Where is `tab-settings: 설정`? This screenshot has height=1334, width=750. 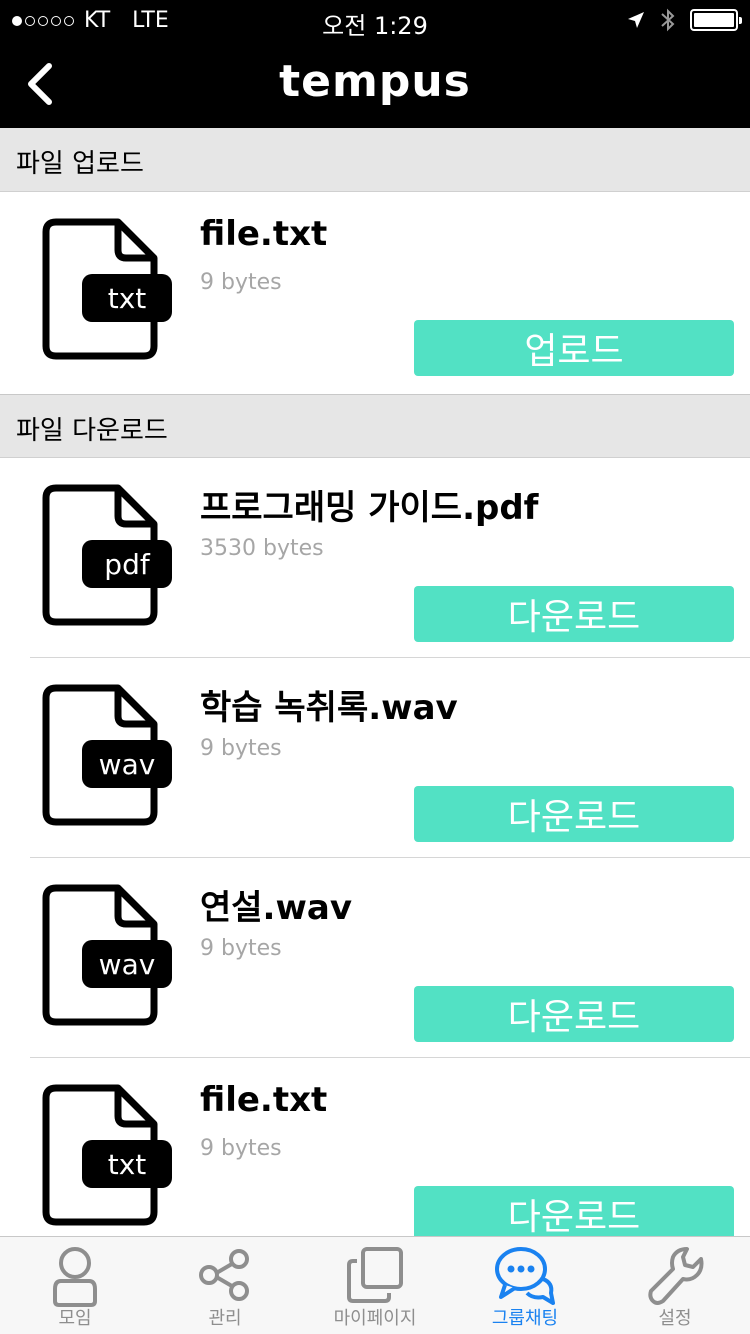
tab-settings: 설정 is located at coordinates (675, 1285).